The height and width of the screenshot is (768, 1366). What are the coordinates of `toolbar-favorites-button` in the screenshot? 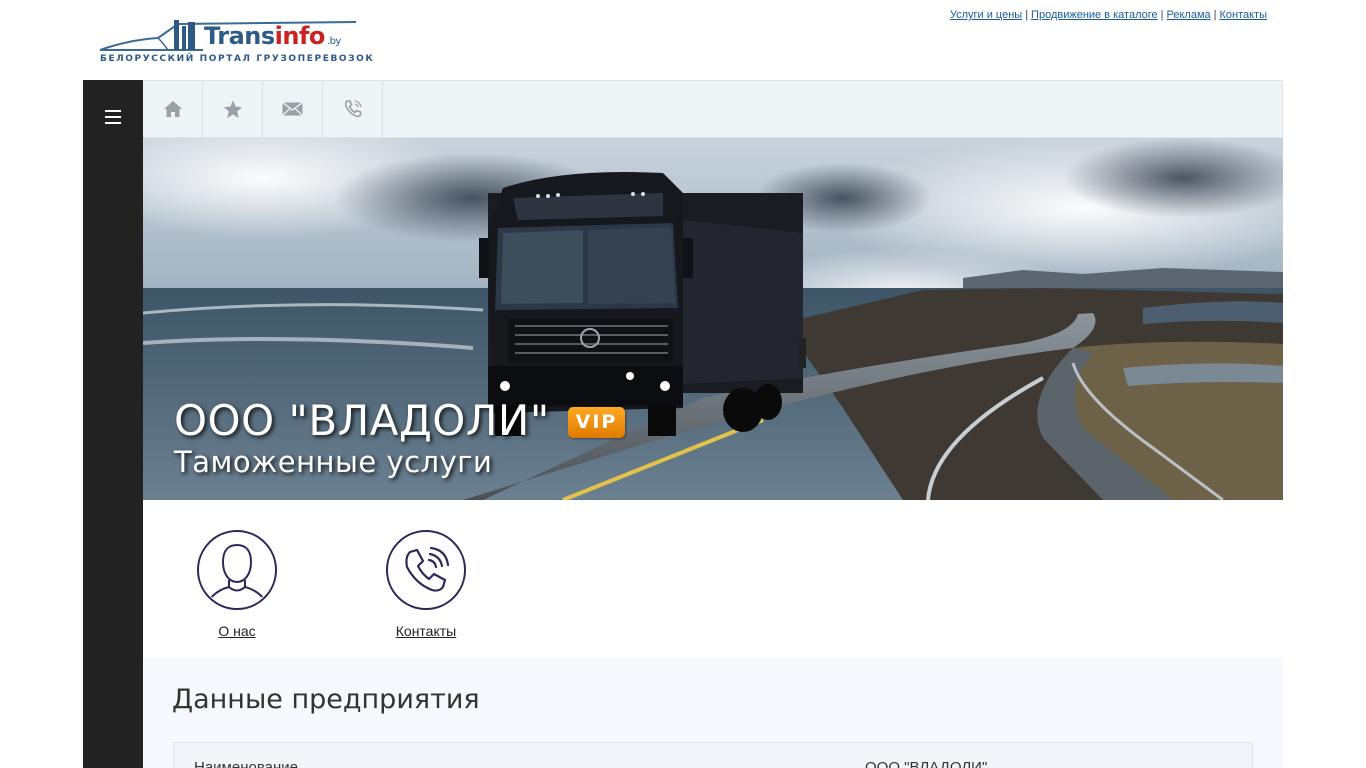 It's located at (233, 109).